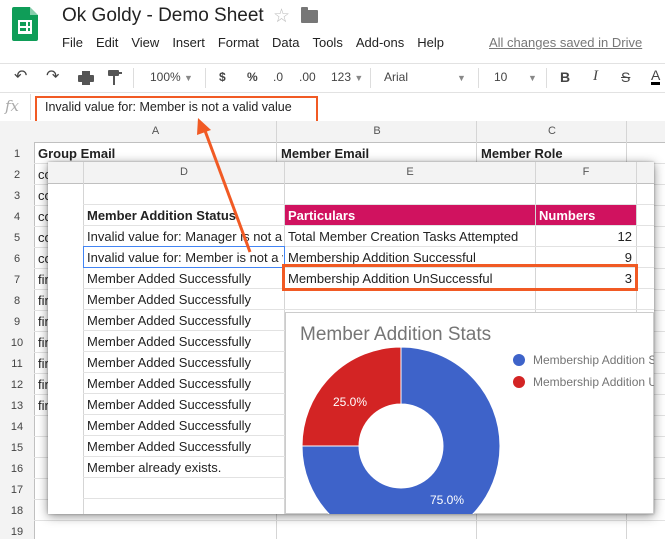 This screenshot has width=665, height=539. What do you see at coordinates (585, 257) in the screenshot?
I see `numbers-cell: 9` at bounding box center [585, 257].